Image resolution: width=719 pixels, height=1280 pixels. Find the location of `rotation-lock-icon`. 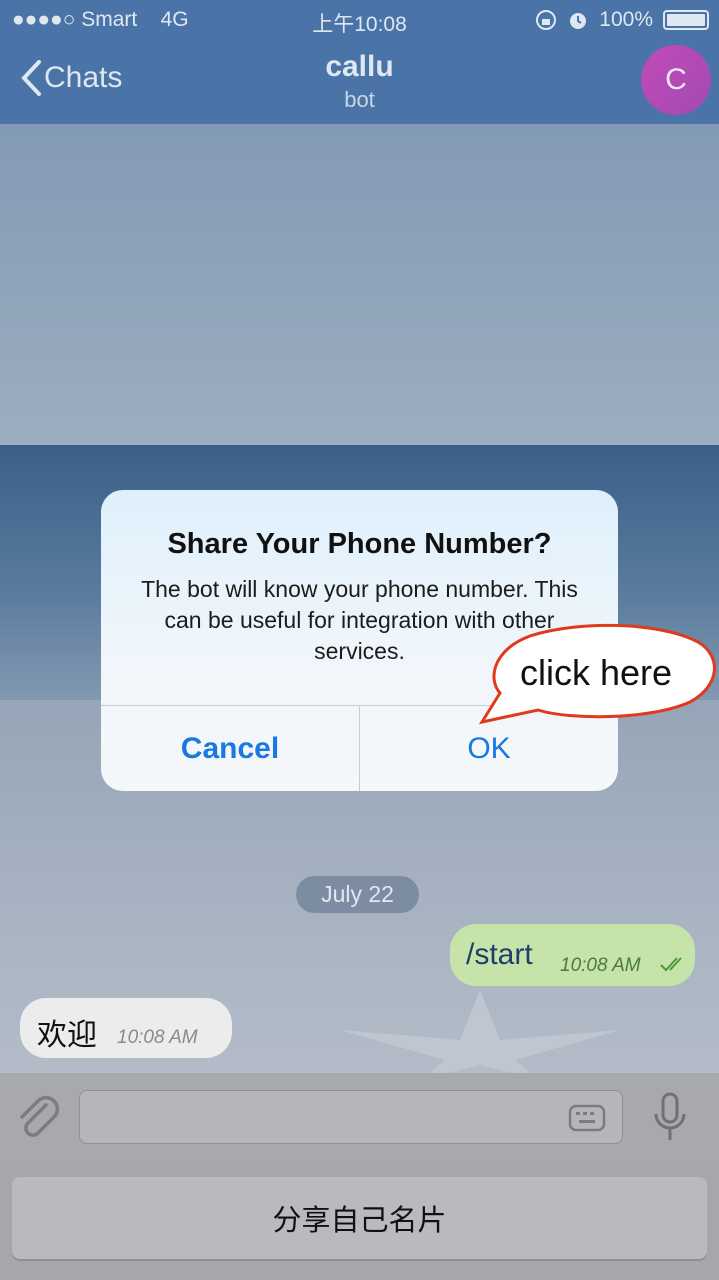

rotation-lock-icon is located at coordinates (546, 20).